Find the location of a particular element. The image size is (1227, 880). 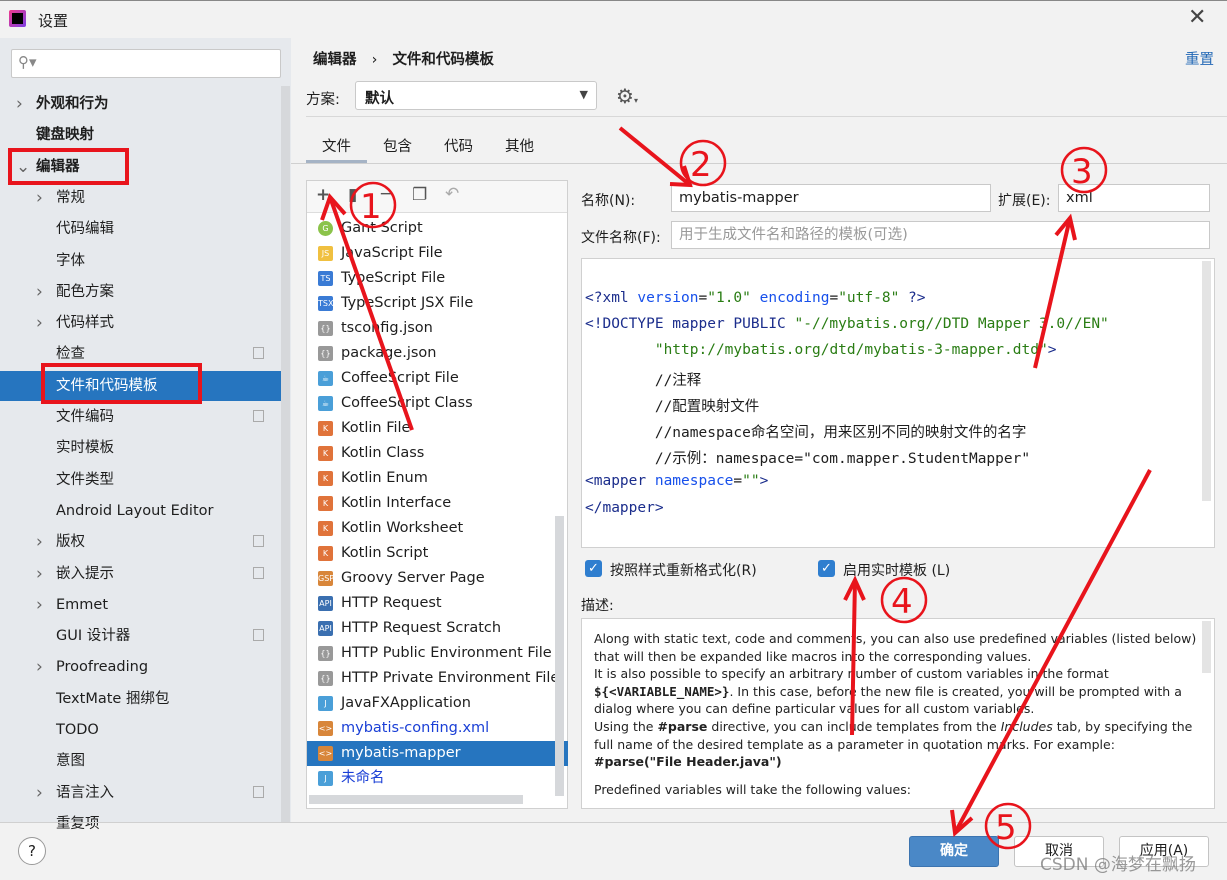

watermark: CSDN @海梦在飘扬 is located at coordinates (1118, 865).